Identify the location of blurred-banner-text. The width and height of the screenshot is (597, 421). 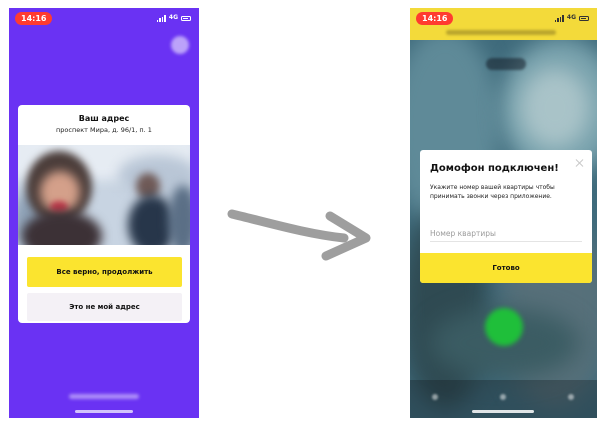
(501, 32).